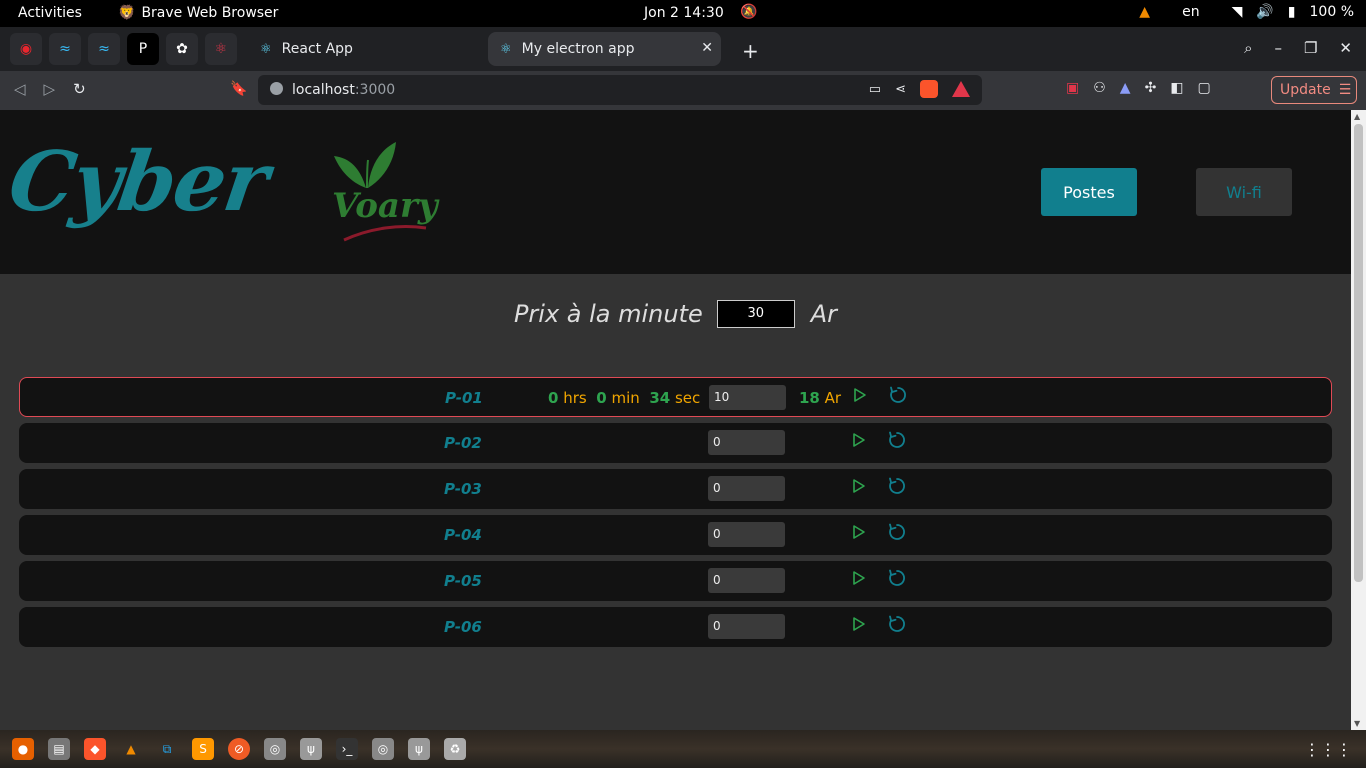 This screenshot has height=768, width=1366. Describe the element at coordinates (1310, 48) in the screenshot. I see `maximize-icon: ❐` at that location.